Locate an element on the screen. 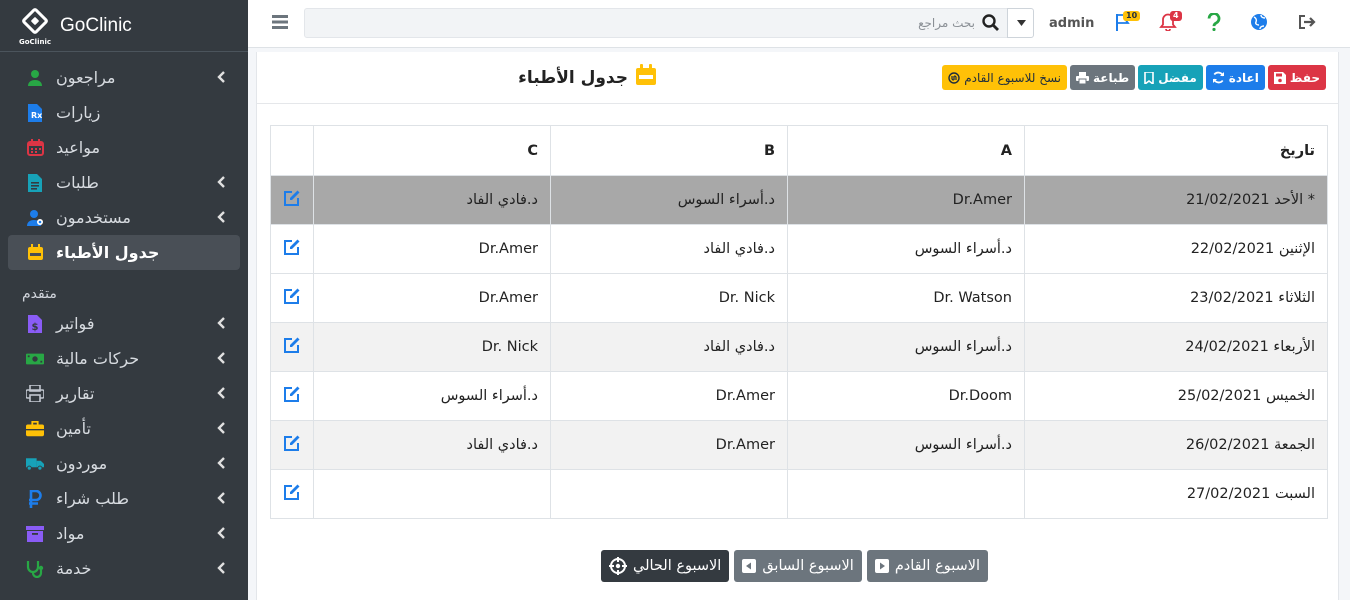 The width and height of the screenshot is (1350, 600). stethoscope-icon is located at coordinates (35, 569).